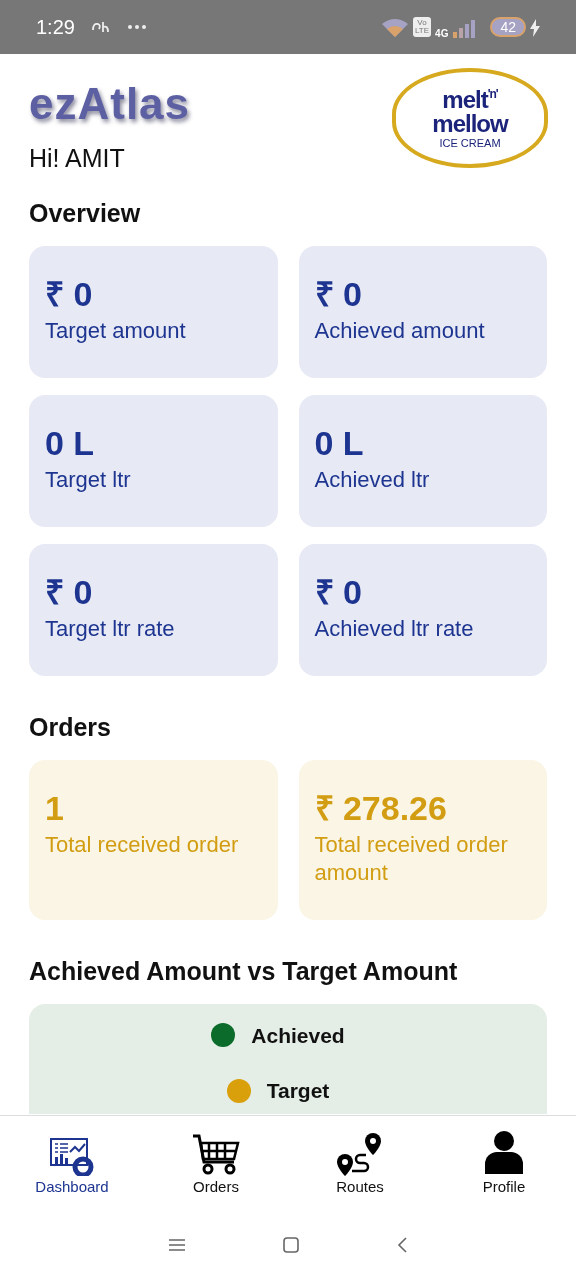 This screenshot has width=576, height=1280. Describe the element at coordinates (55, 27) in the screenshot. I see `status-time: 1:29` at that location.